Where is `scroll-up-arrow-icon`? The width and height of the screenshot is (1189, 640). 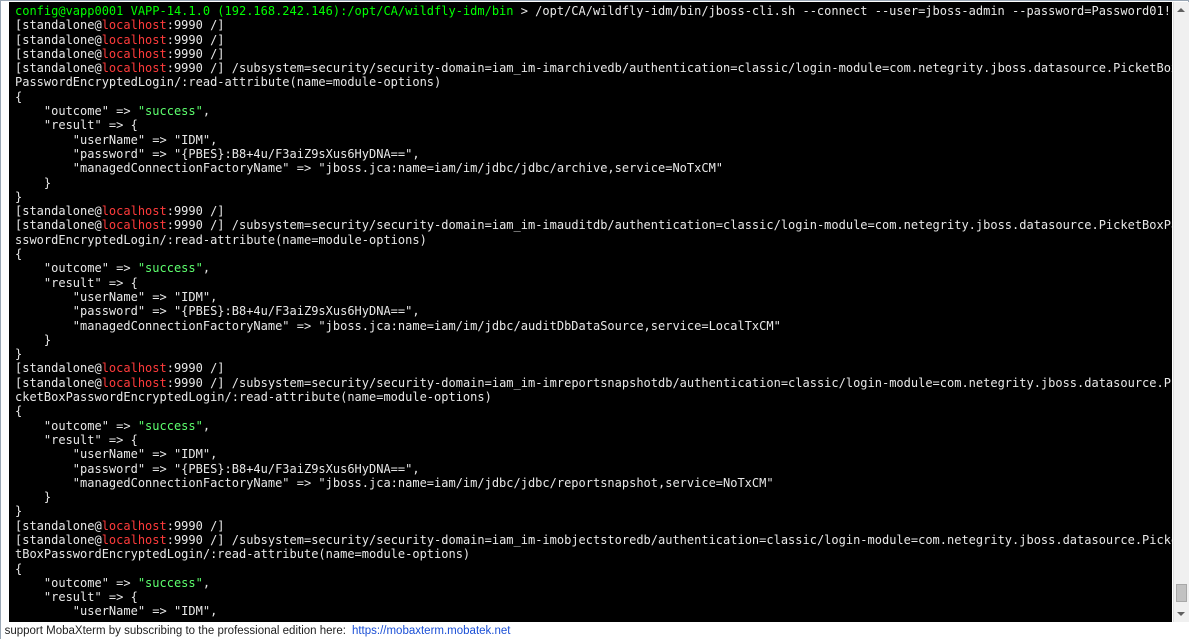 scroll-up-arrow-icon is located at coordinates (1181, 10).